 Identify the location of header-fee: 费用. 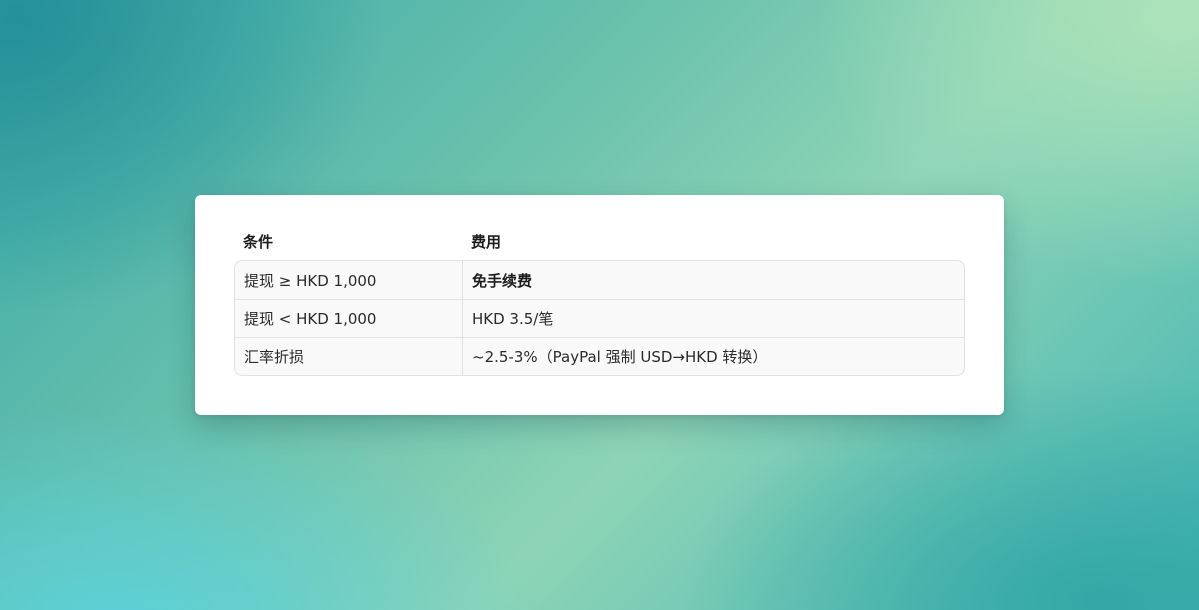
(486, 242).